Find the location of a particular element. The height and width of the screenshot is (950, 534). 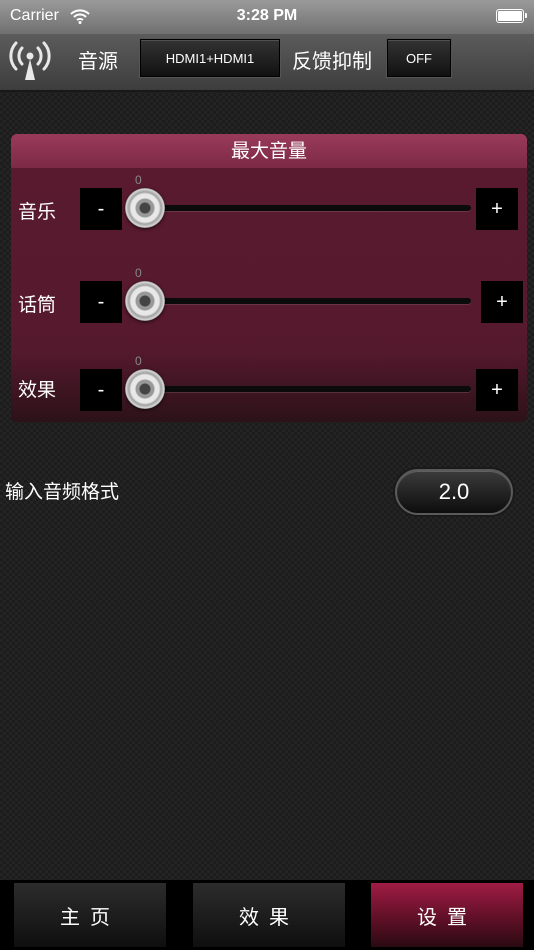

music-minus-button: - is located at coordinates (101, 209).